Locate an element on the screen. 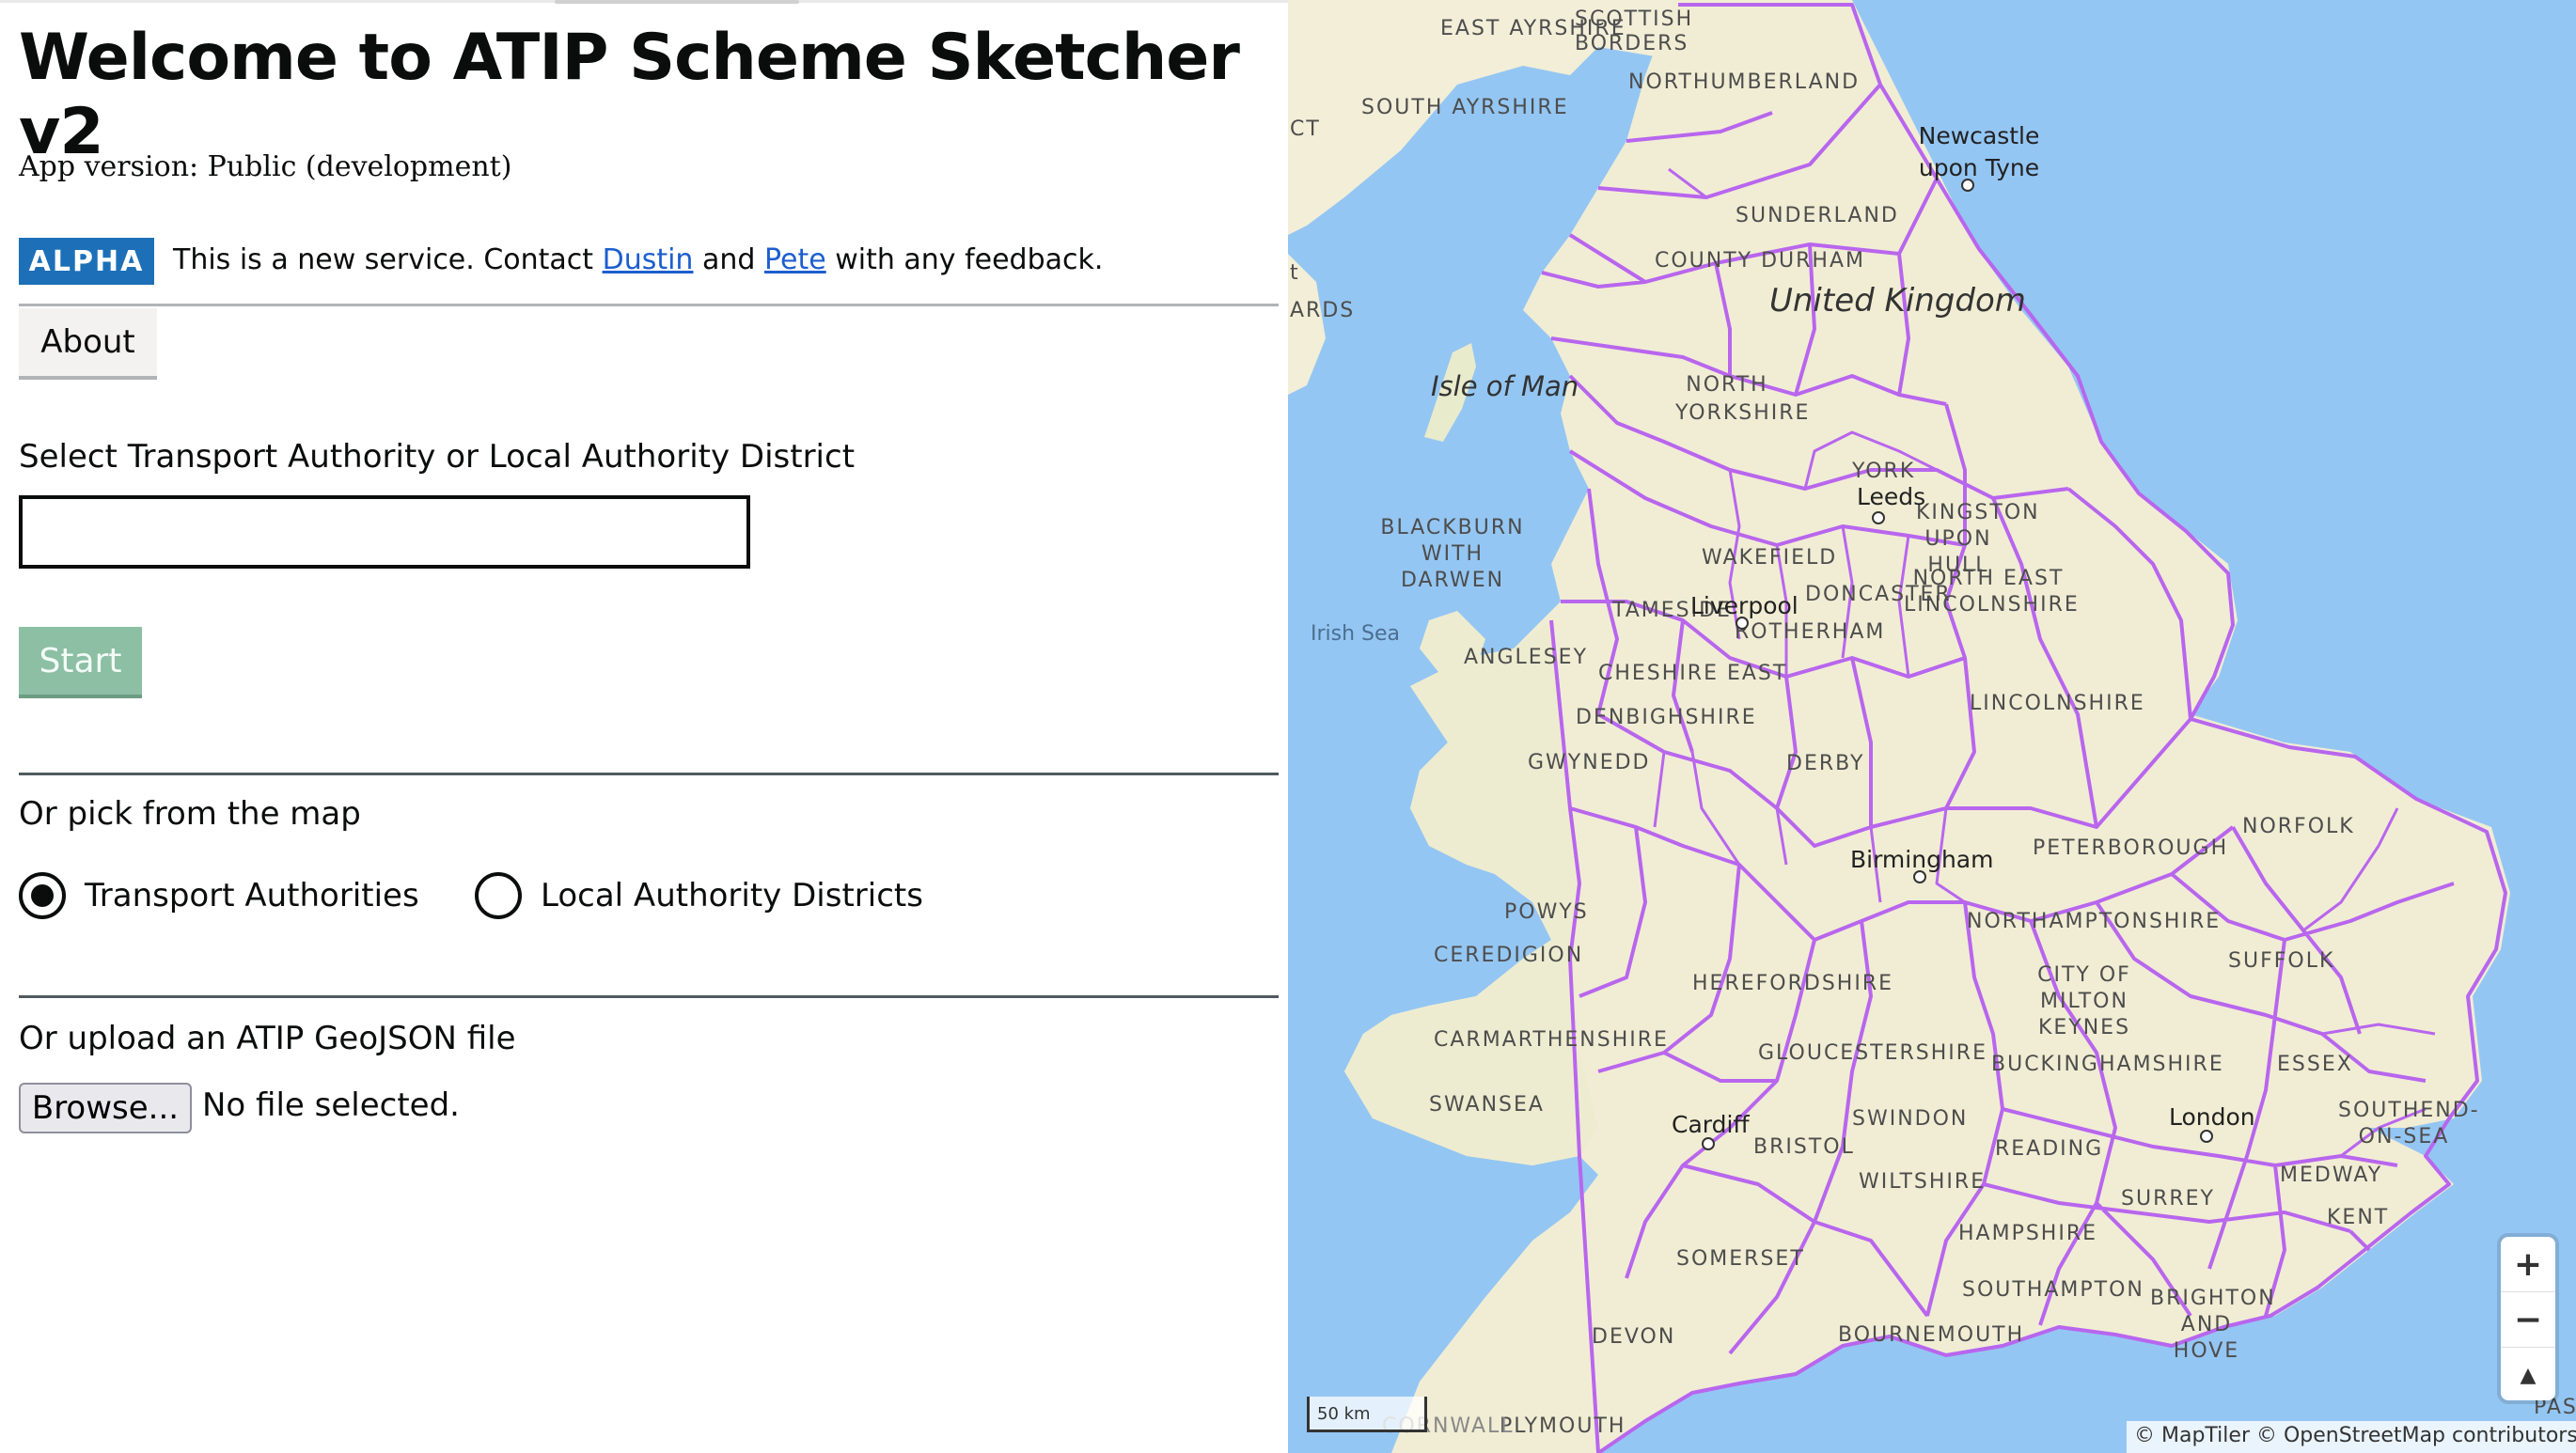 Image resolution: width=2576 pixels, height=1453 pixels. about-button: About is located at coordinates (88, 344).